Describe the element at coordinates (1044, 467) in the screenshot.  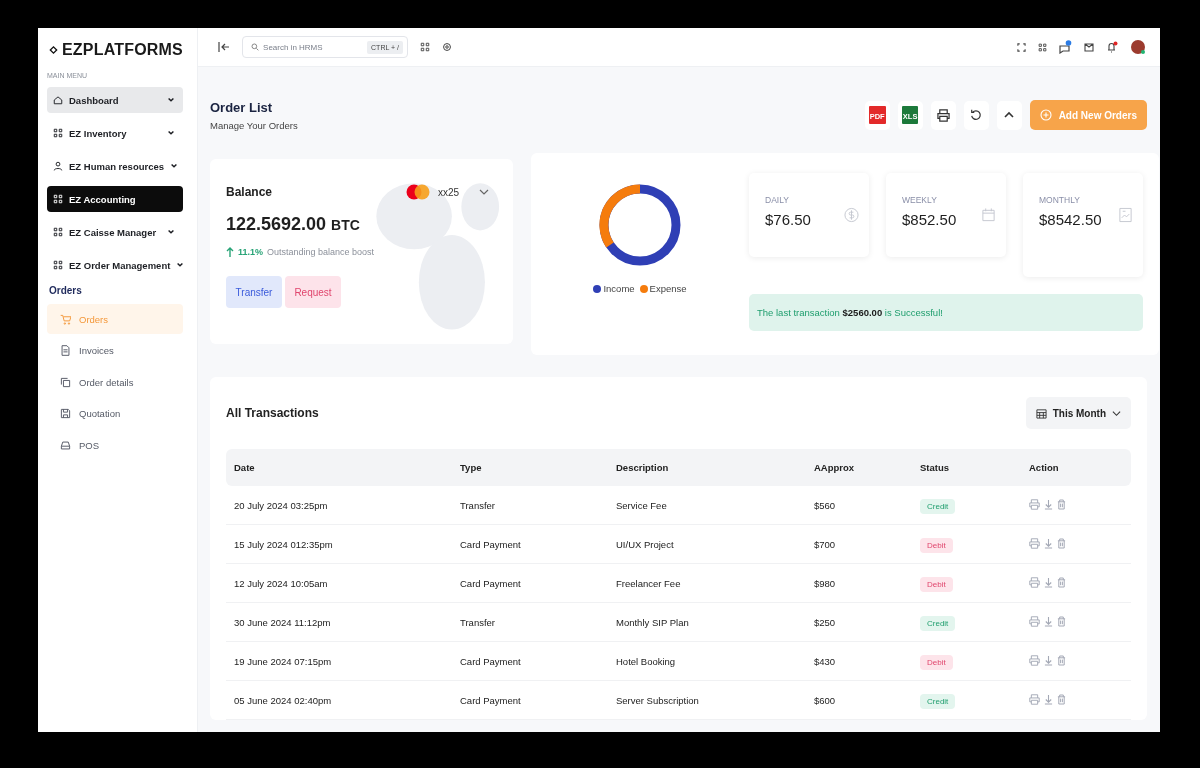
I see `column-header: Action` at that location.